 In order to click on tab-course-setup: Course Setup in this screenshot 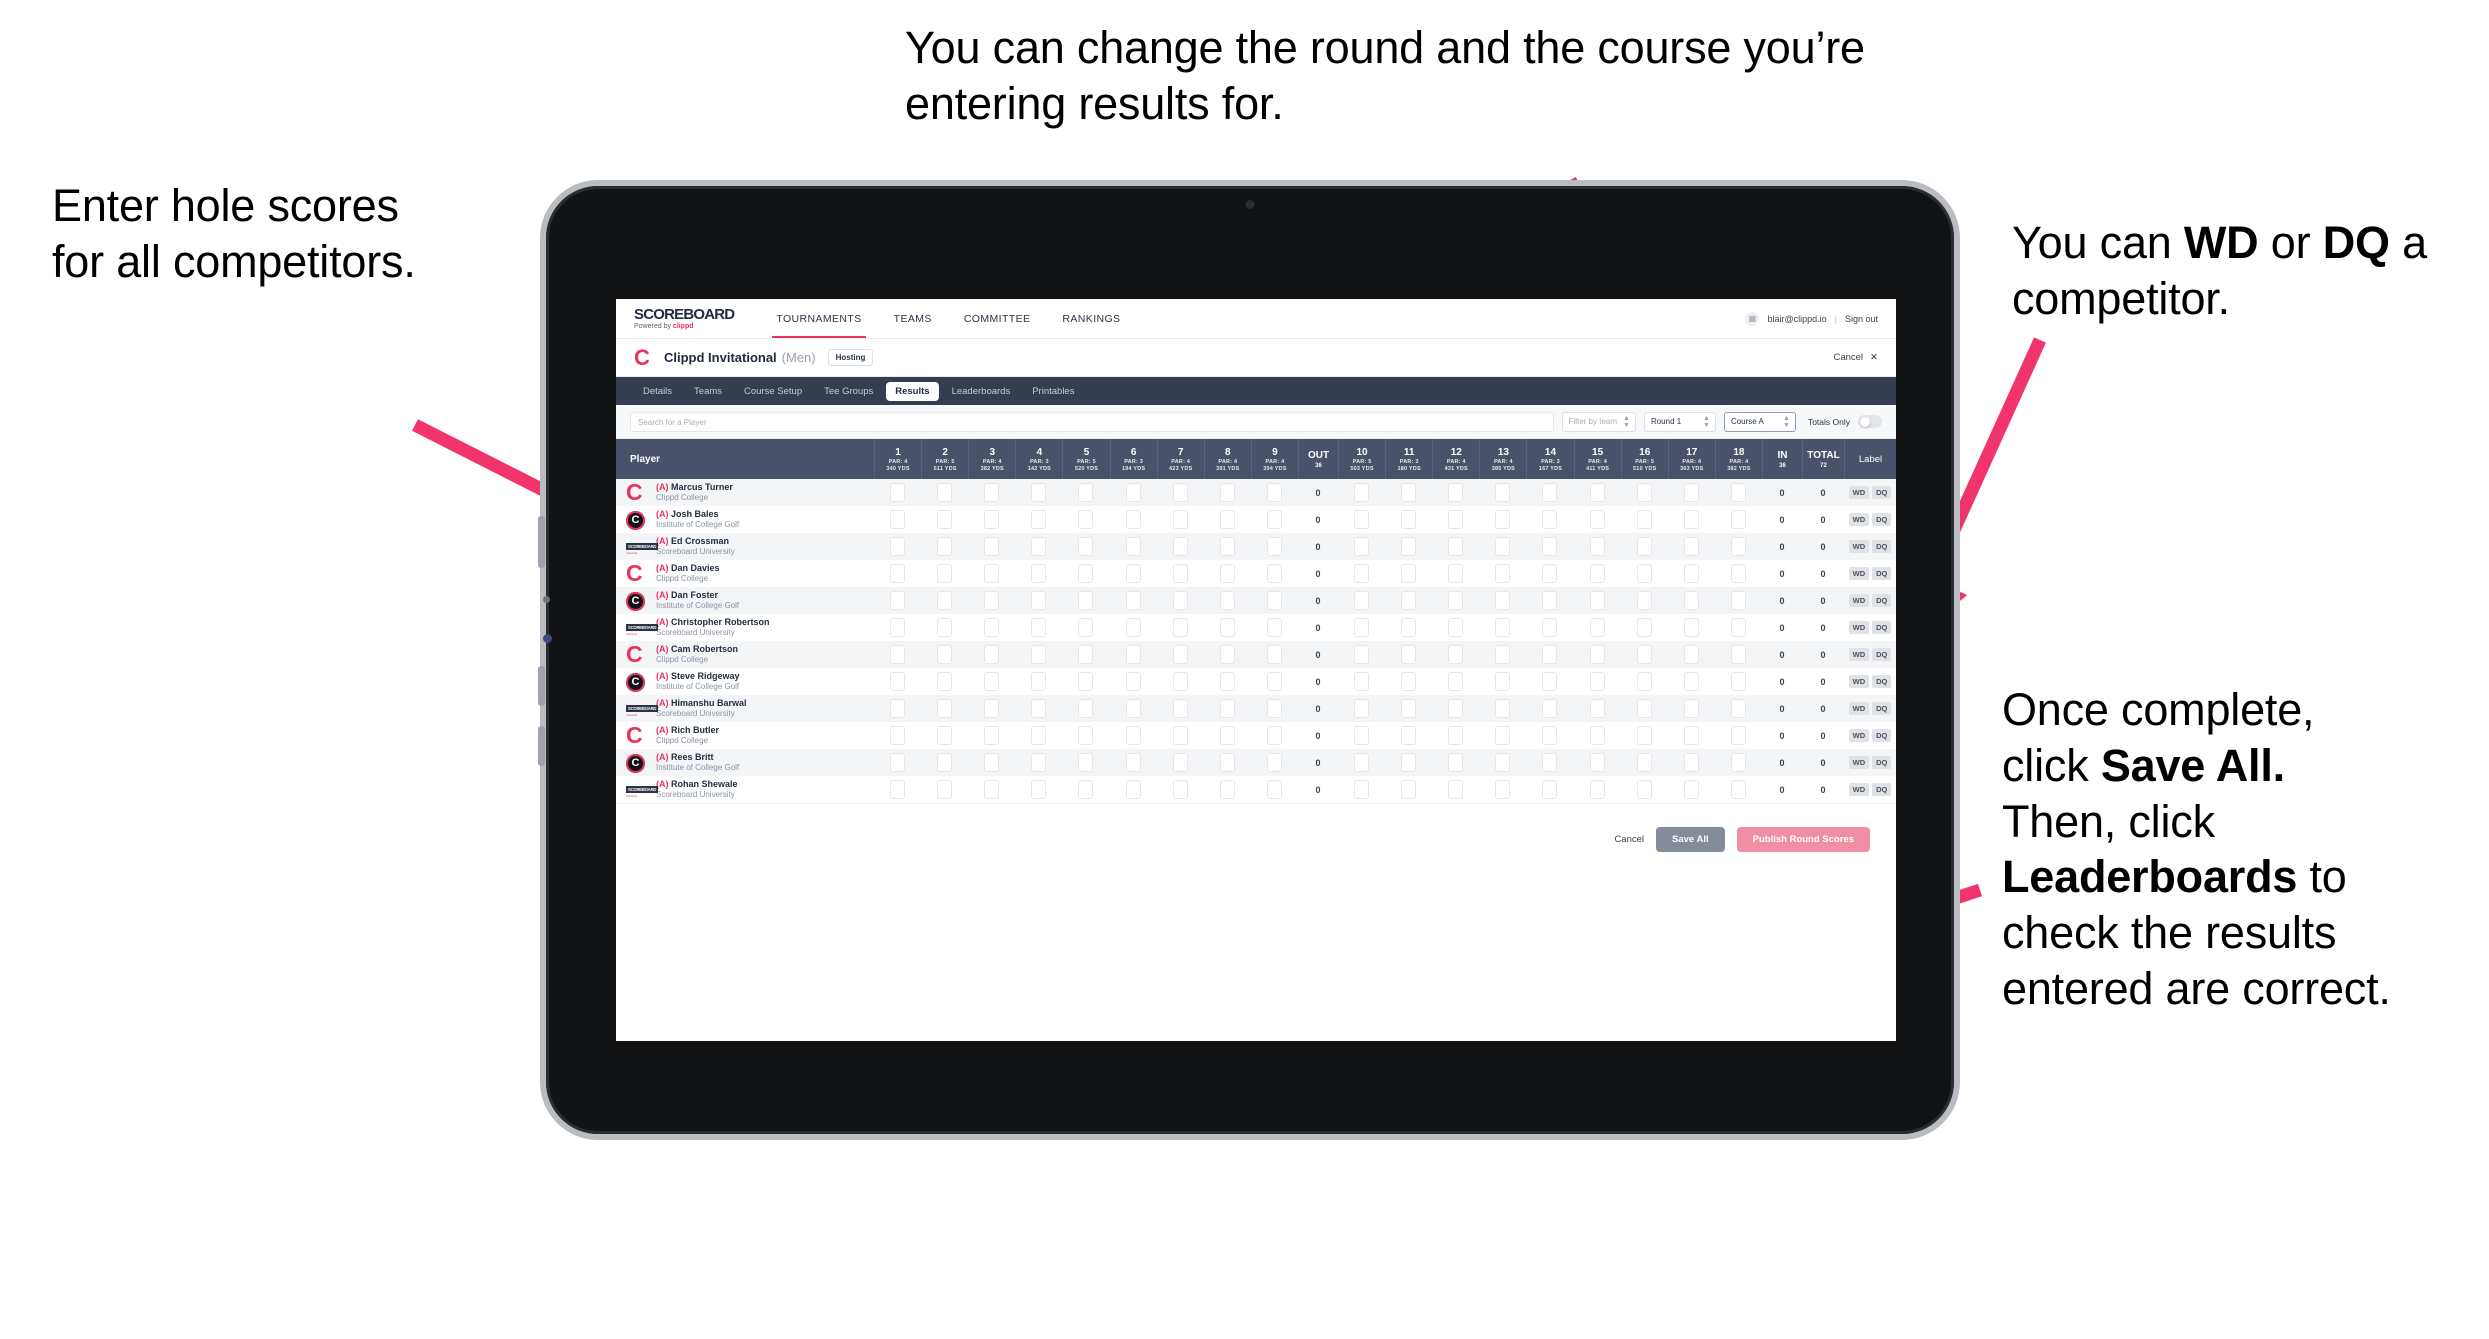, I will do `click(773, 391)`.